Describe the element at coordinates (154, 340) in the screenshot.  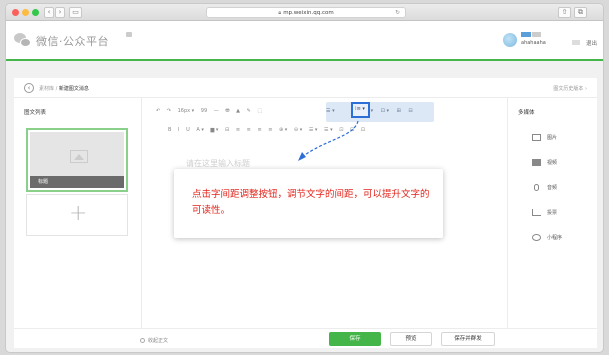
I see `collapse-body-toggle: 收起正文` at that location.